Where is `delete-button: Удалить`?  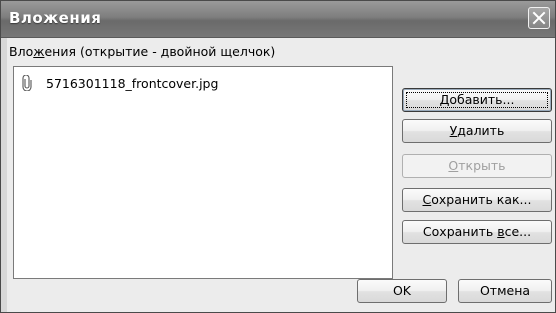 delete-button: Удалить is located at coordinates (477, 131).